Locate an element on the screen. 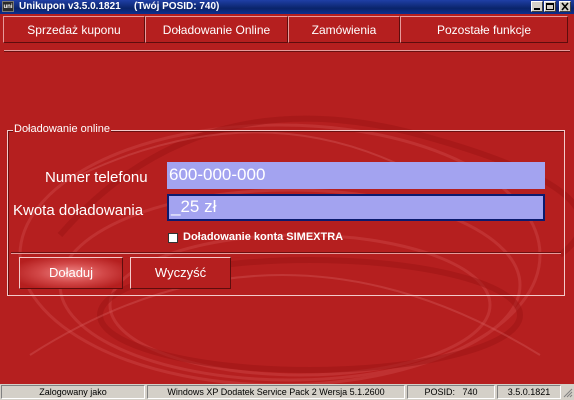 The image size is (574, 400). tab-label: Pozostałe funkcje is located at coordinates (484, 30).